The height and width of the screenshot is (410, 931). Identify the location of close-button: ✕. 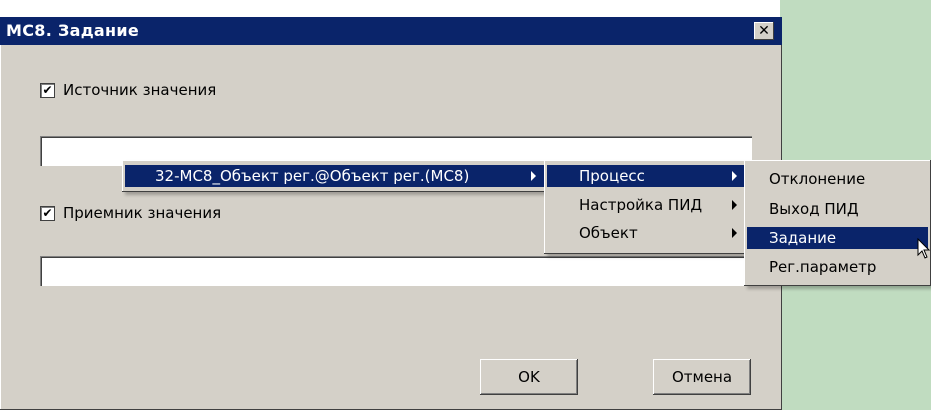
(764, 31).